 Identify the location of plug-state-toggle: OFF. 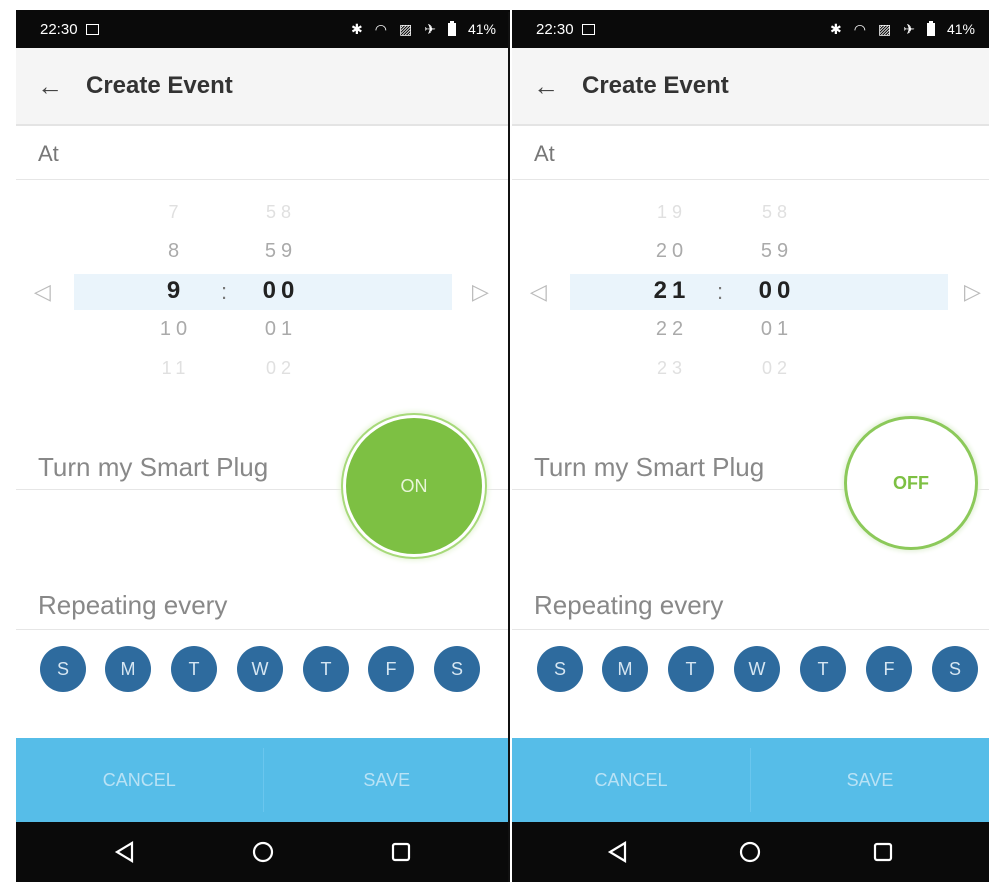
(911, 483).